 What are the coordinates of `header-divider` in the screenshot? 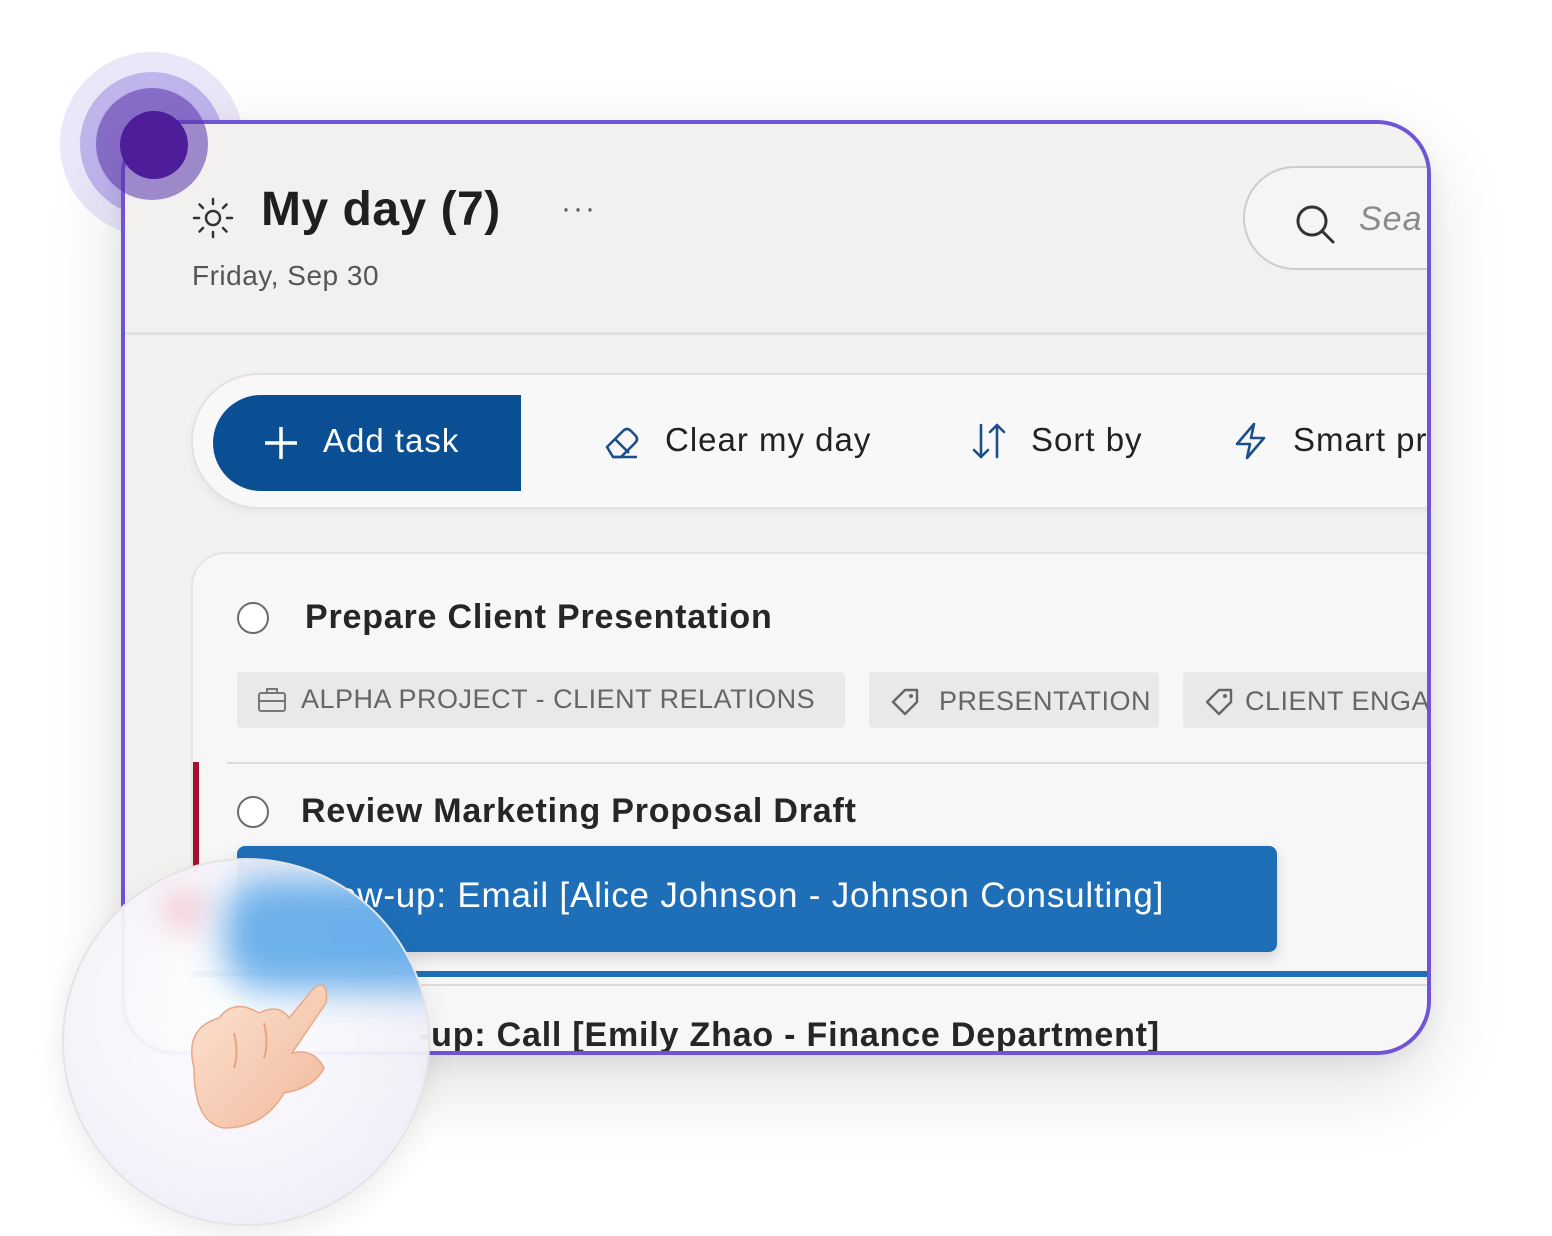 It's located at (776, 333).